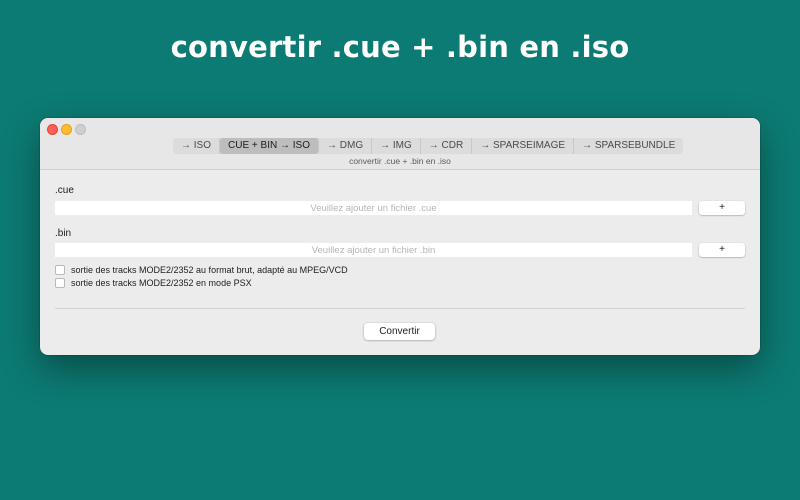  Describe the element at coordinates (447, 146) in the screenshot. I see `tab-to-cdr: → CDR` at that location.